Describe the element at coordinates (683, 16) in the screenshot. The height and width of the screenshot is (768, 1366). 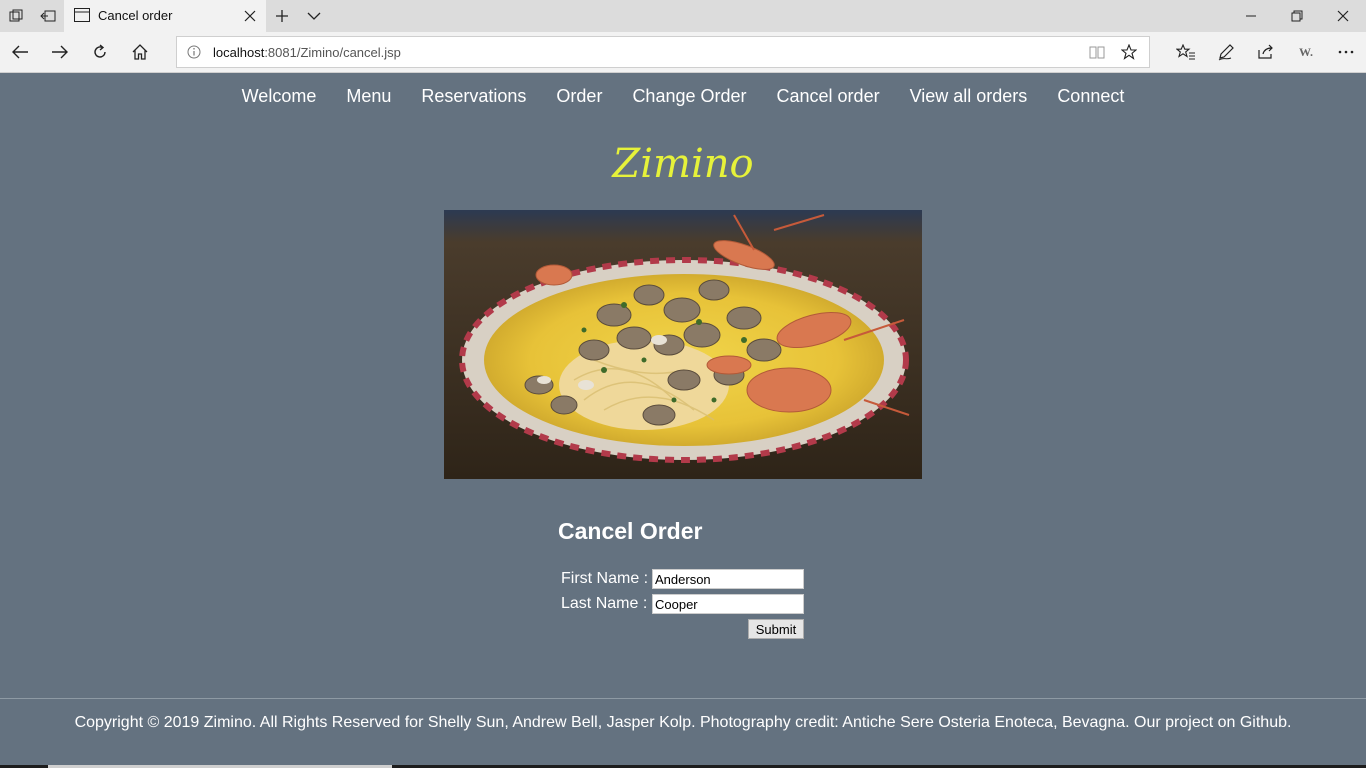
I see `browser-titlebar: Cancel order` at that location.